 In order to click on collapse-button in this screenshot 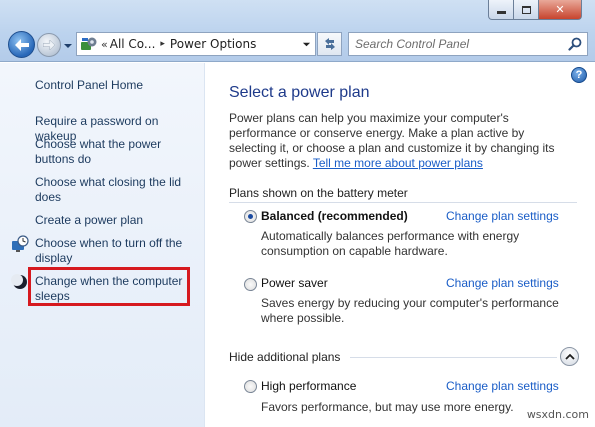, I will do `click(569, 356)`.